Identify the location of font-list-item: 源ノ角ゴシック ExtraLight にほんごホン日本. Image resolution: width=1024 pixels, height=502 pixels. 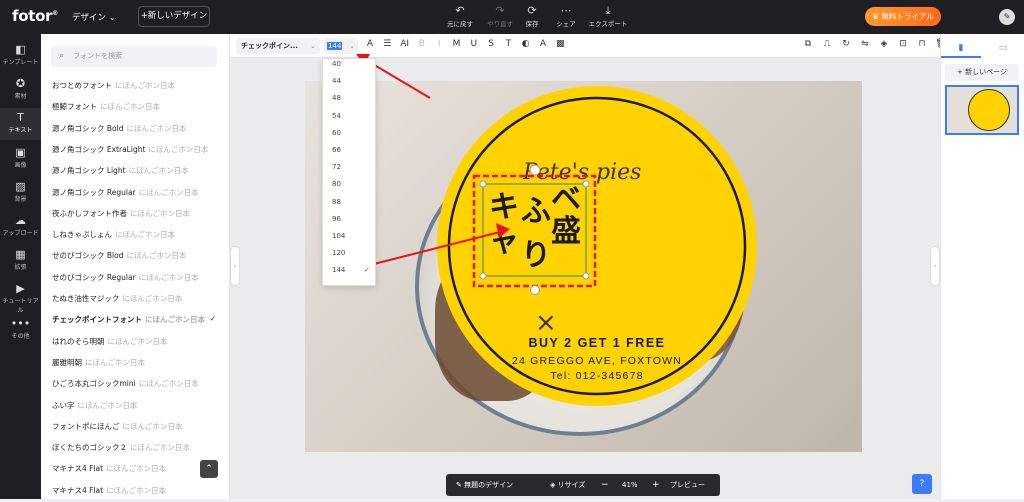
(138, 152).